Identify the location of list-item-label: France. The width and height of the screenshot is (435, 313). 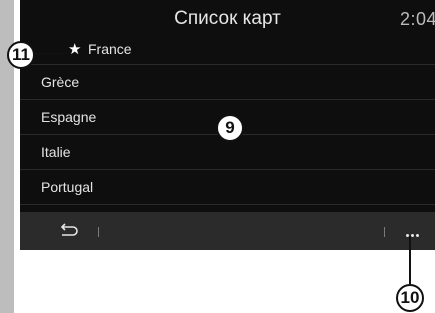
(110, 49).